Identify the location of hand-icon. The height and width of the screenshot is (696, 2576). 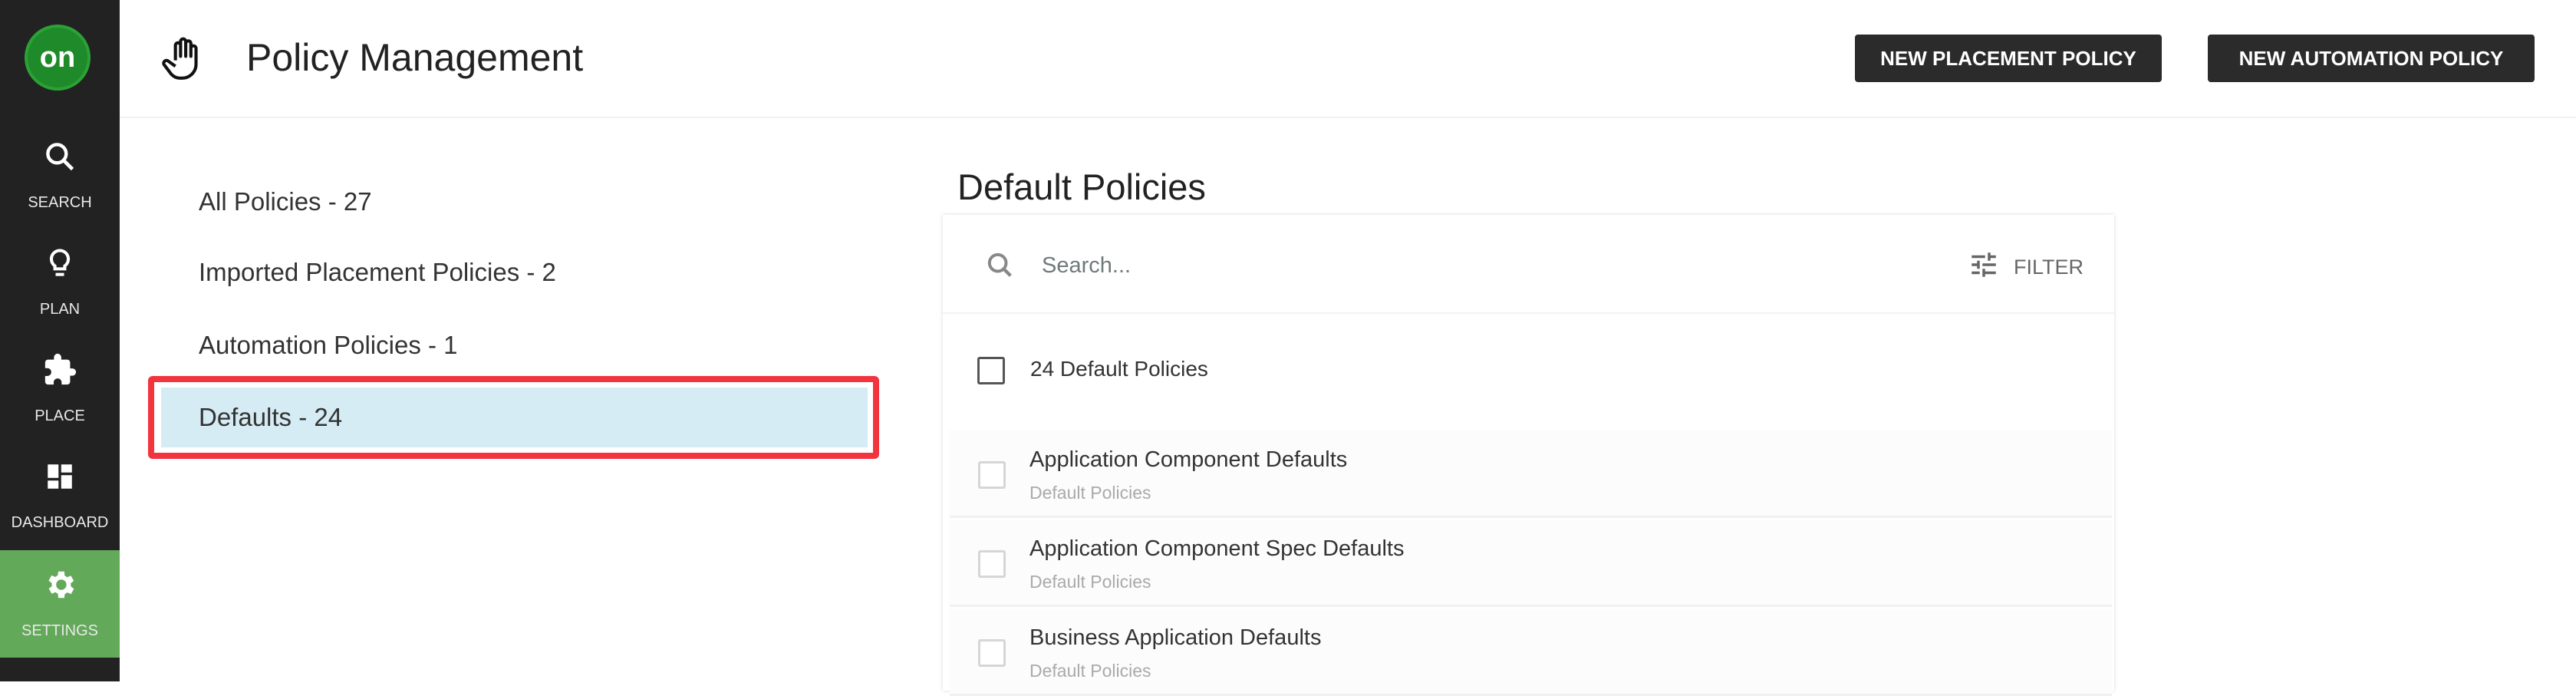
(183, 60).